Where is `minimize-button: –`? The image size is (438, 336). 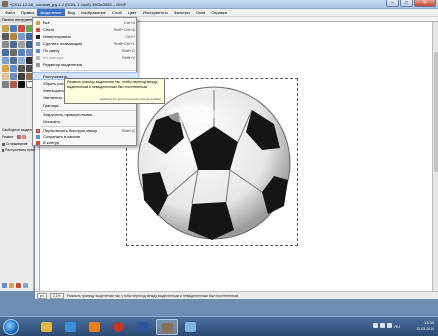 minimize-button: – is located at coordinates (392, 3).